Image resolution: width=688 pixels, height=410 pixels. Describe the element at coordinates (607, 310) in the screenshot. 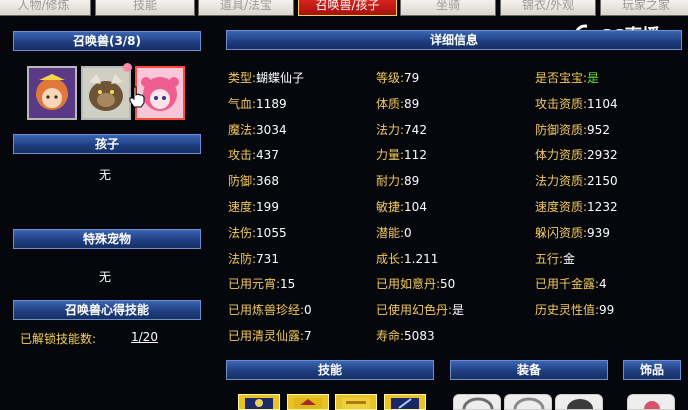

I see `stat-value: 99` at that location.